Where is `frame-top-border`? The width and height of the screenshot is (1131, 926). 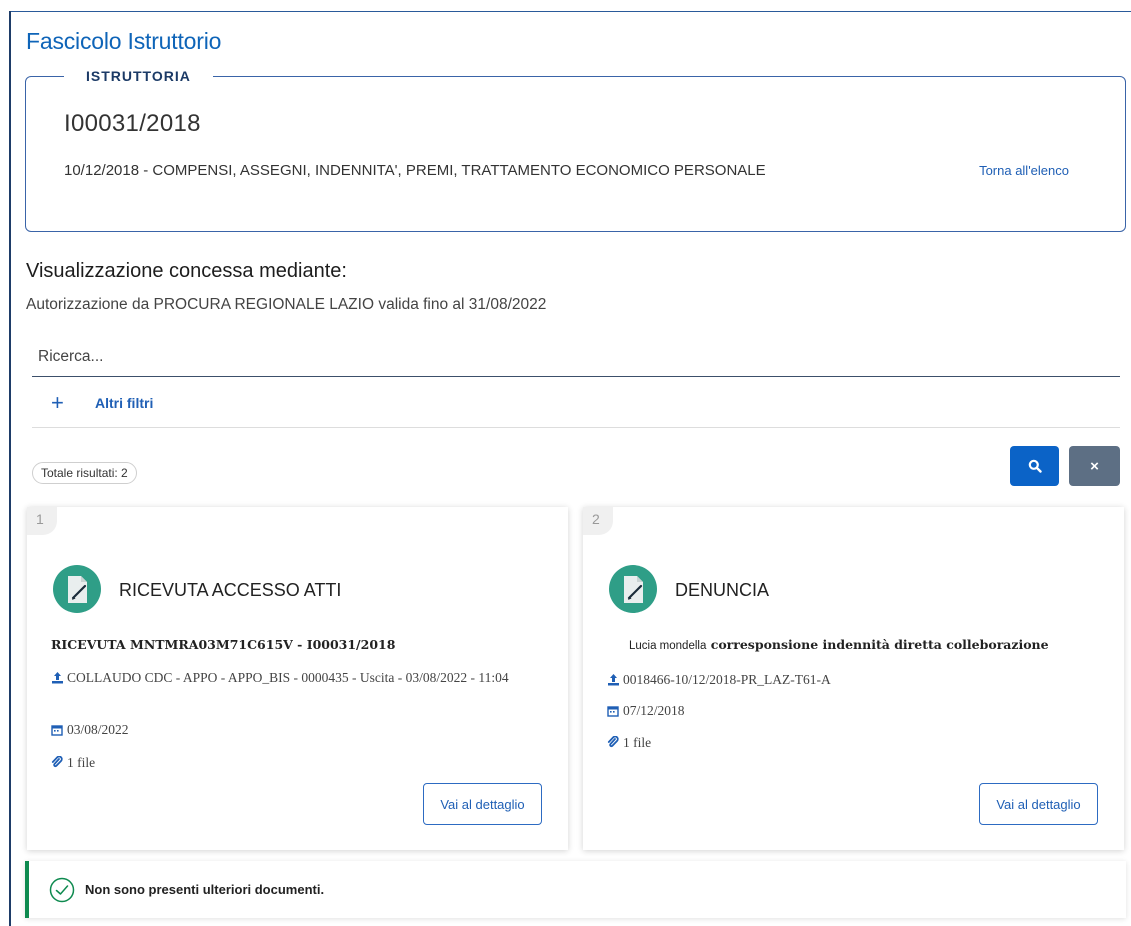
frame-top-border is located at coordinates (570, 11).